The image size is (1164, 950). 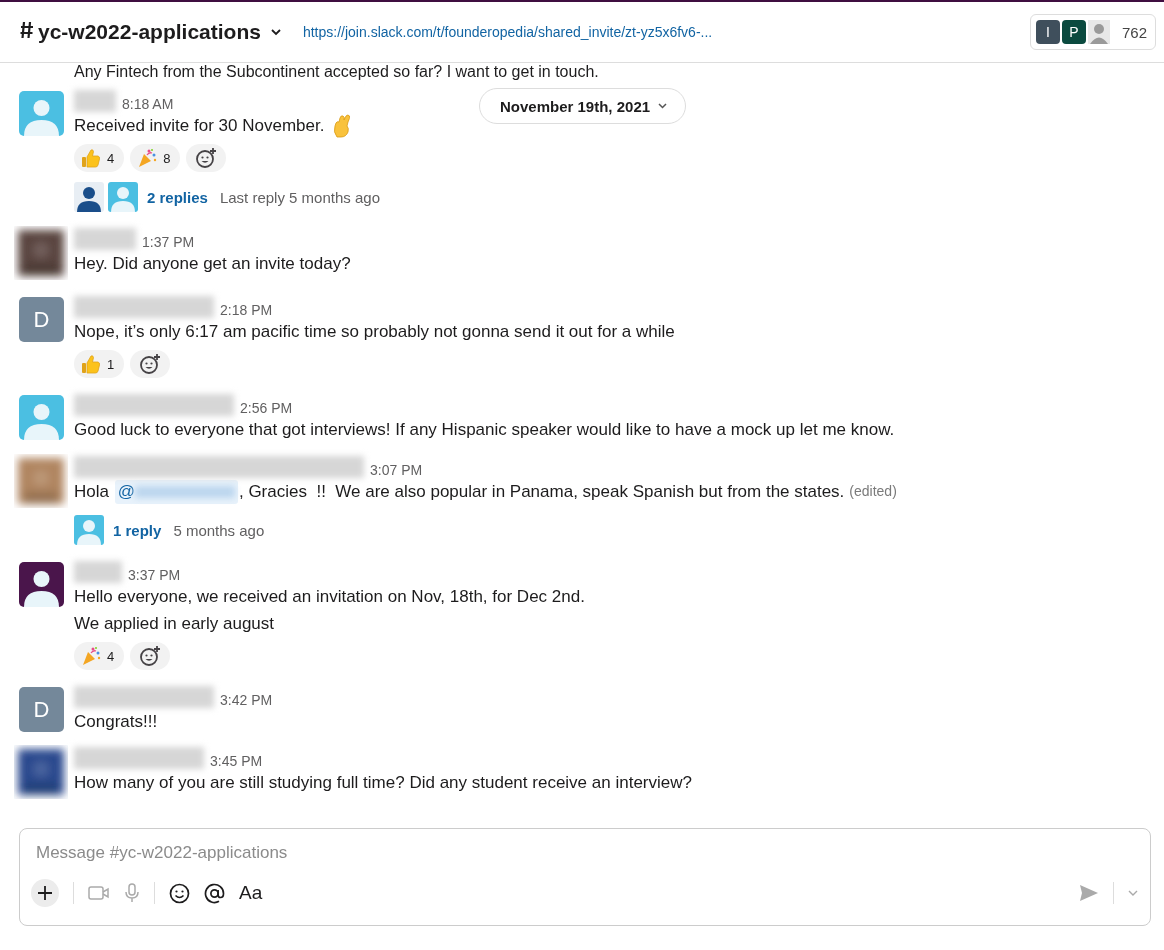 I want to click on date-divider: November 19th, 2021, so click(x=583, y=106).